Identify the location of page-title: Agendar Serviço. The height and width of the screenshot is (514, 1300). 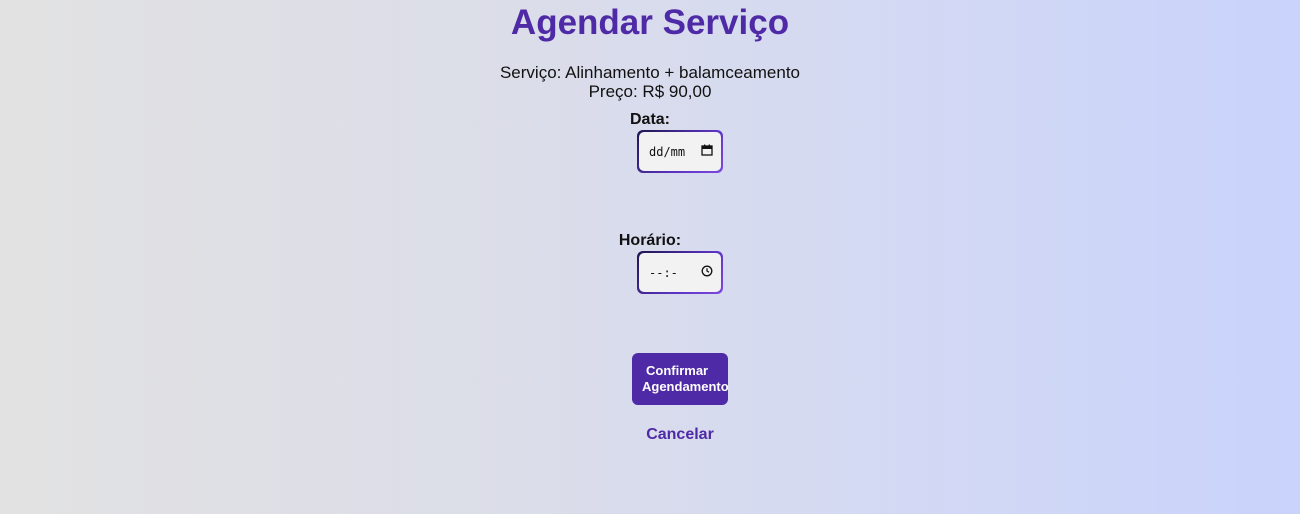
(650, 22).